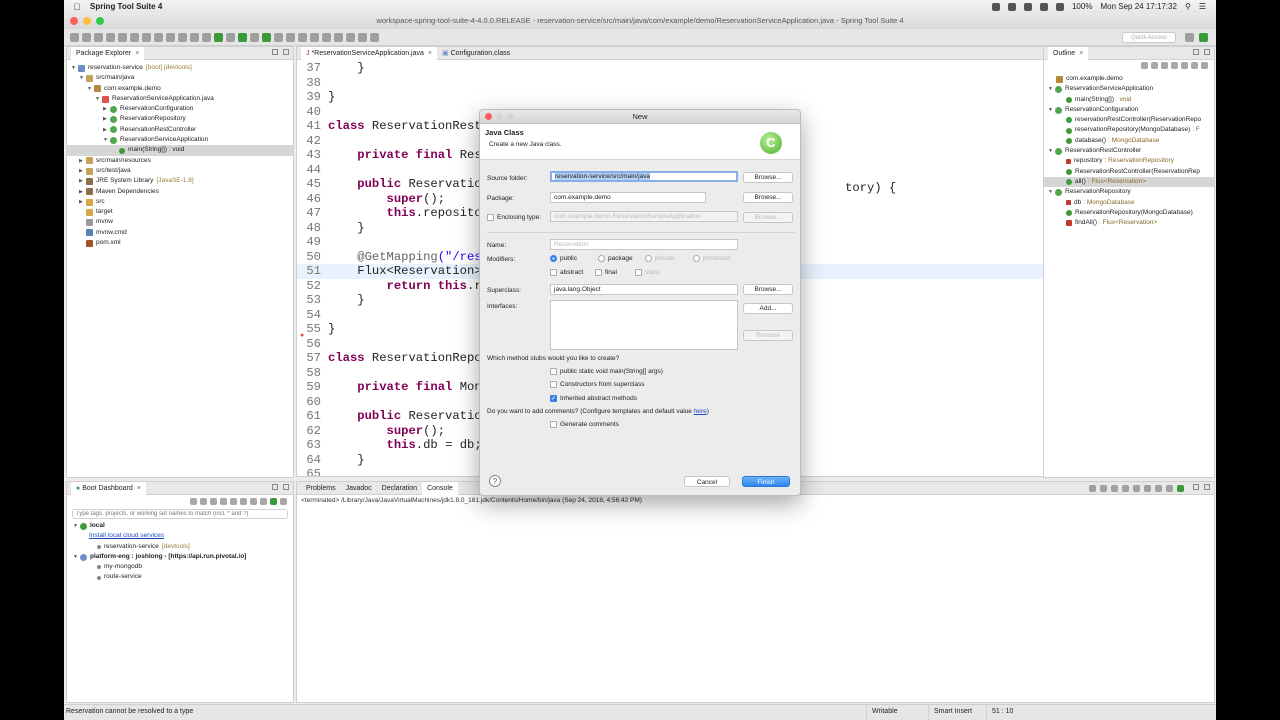 Image resolution: width=1280 pixels, height=720 pixels. What do you see at coordinates (768, 335) in the screenshot?
I see `interfaces-remove-button: Remove` at bounding box center [768, 335].